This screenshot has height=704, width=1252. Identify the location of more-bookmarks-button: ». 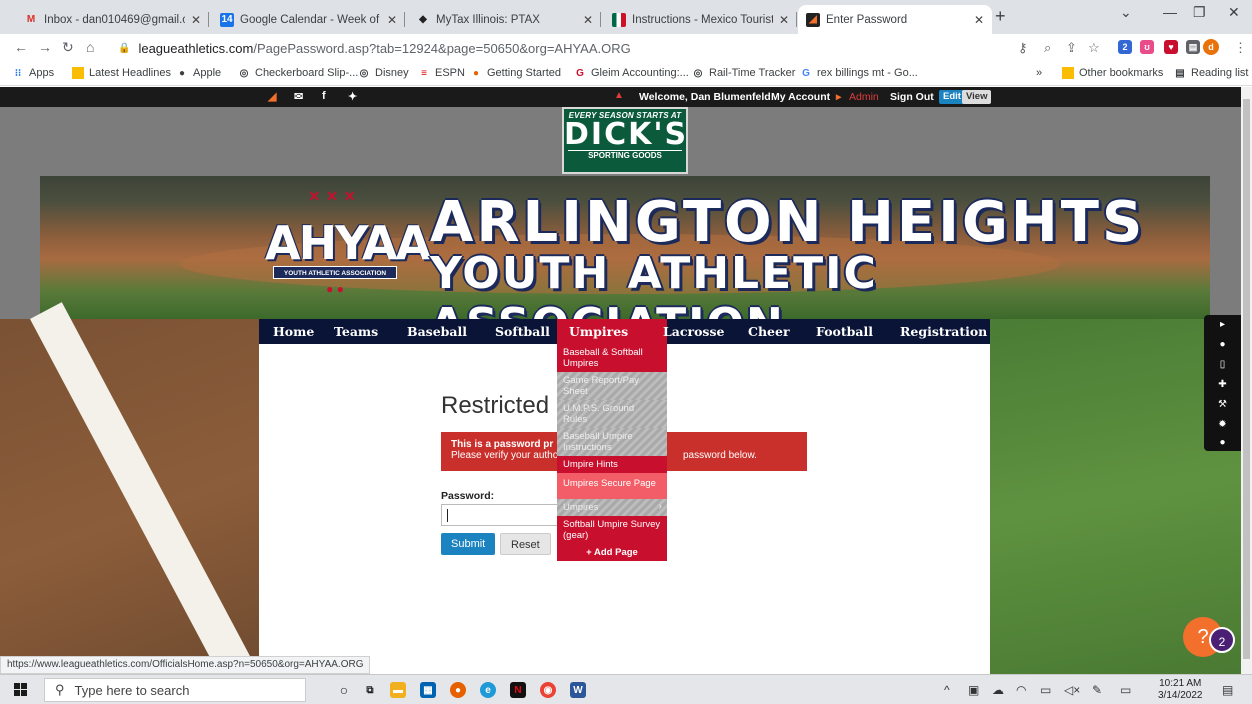
(1039, 73).